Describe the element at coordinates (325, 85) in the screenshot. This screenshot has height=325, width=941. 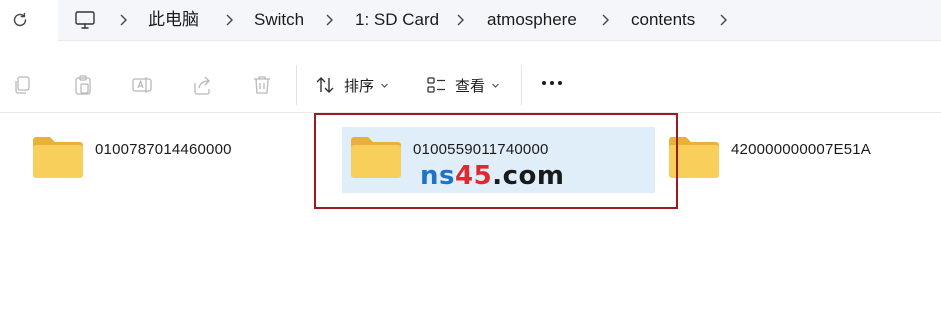
I see `sort-icon` at that location.